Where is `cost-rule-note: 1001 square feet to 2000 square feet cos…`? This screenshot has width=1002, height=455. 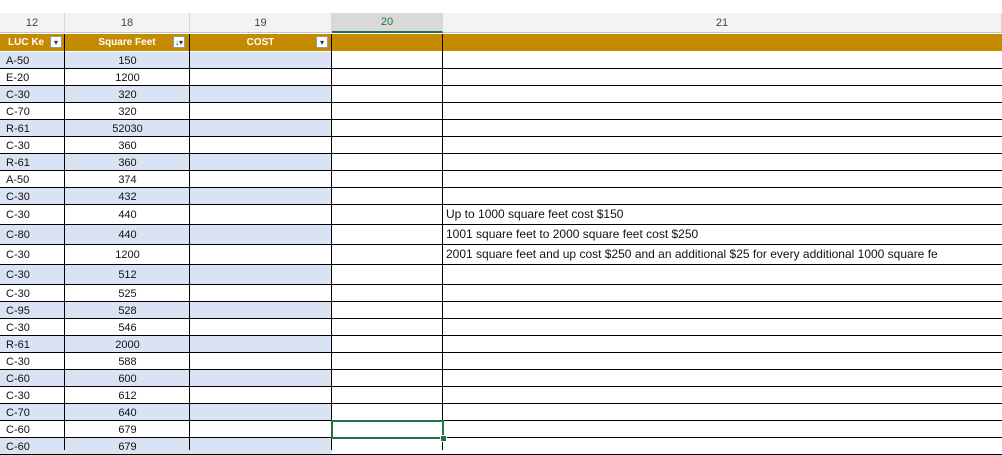 cost-rule-note: 1001 square feet to 2000 square feet cos… is located at coordinates (572, 234).